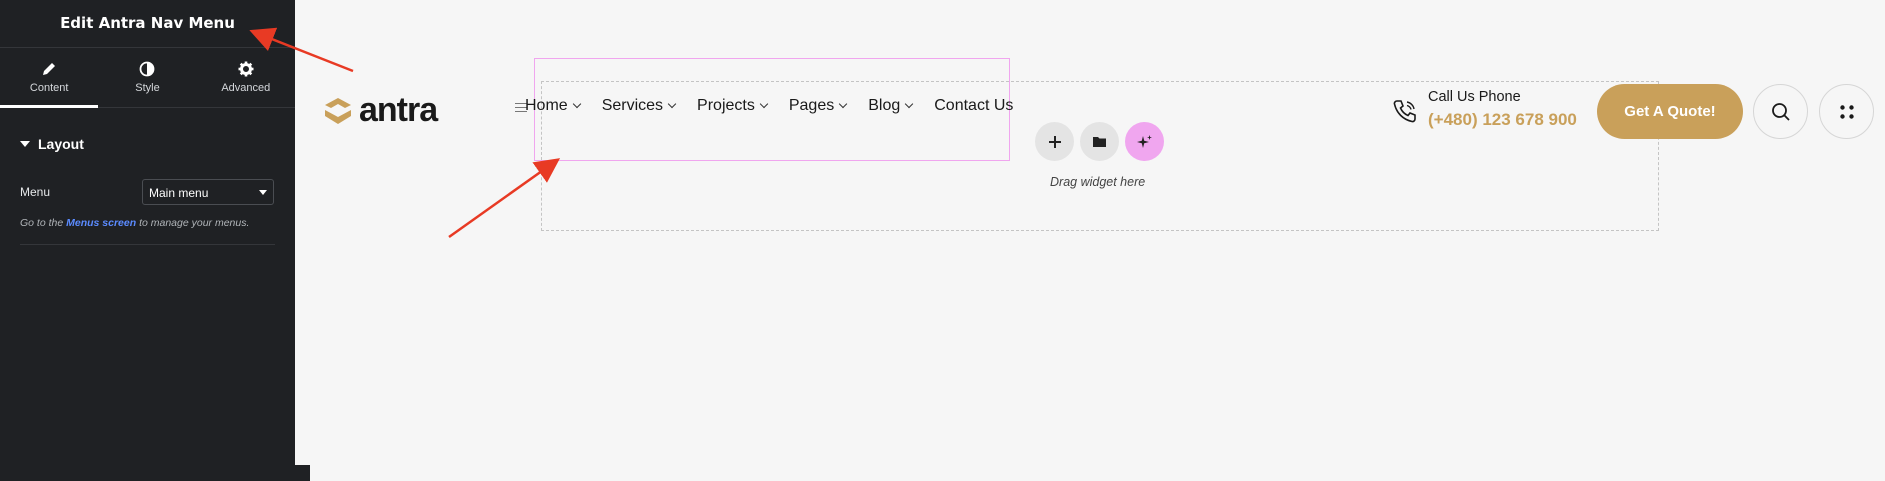 The image size is (1885, 481). I want to click on nav-item-projects: Projects, so click(733, 106).